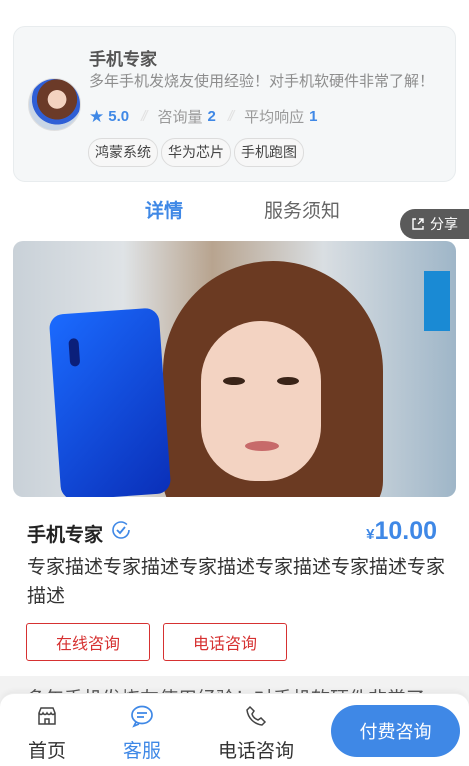 The width and height of the screenshot is (469, 766). Describe the element at coordinates (405, 531) in the screenshot. I see `price-amount: 10.00` at that location.